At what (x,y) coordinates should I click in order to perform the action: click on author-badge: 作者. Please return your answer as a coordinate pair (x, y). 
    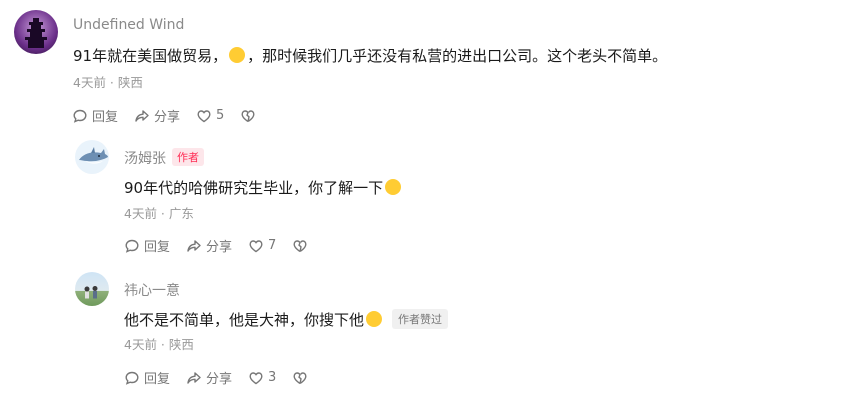
    Looking at the image, I should click on (188, 157).